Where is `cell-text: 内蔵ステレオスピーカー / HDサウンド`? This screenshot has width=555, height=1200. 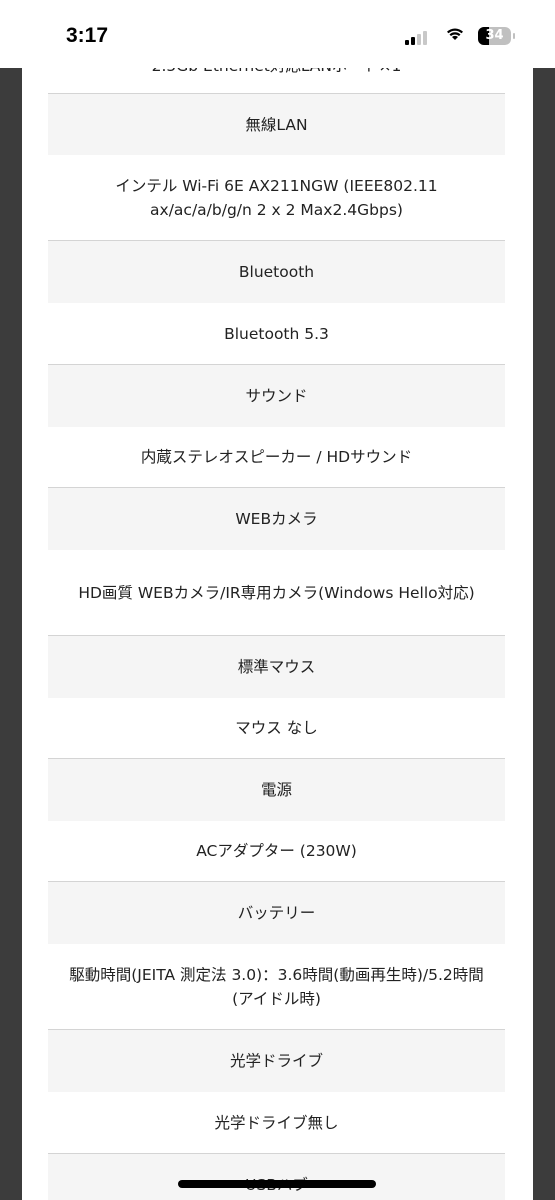
cell-text: 内蔵ステレオスピーカー / HDサウンド is located at coordinates (276, 457).